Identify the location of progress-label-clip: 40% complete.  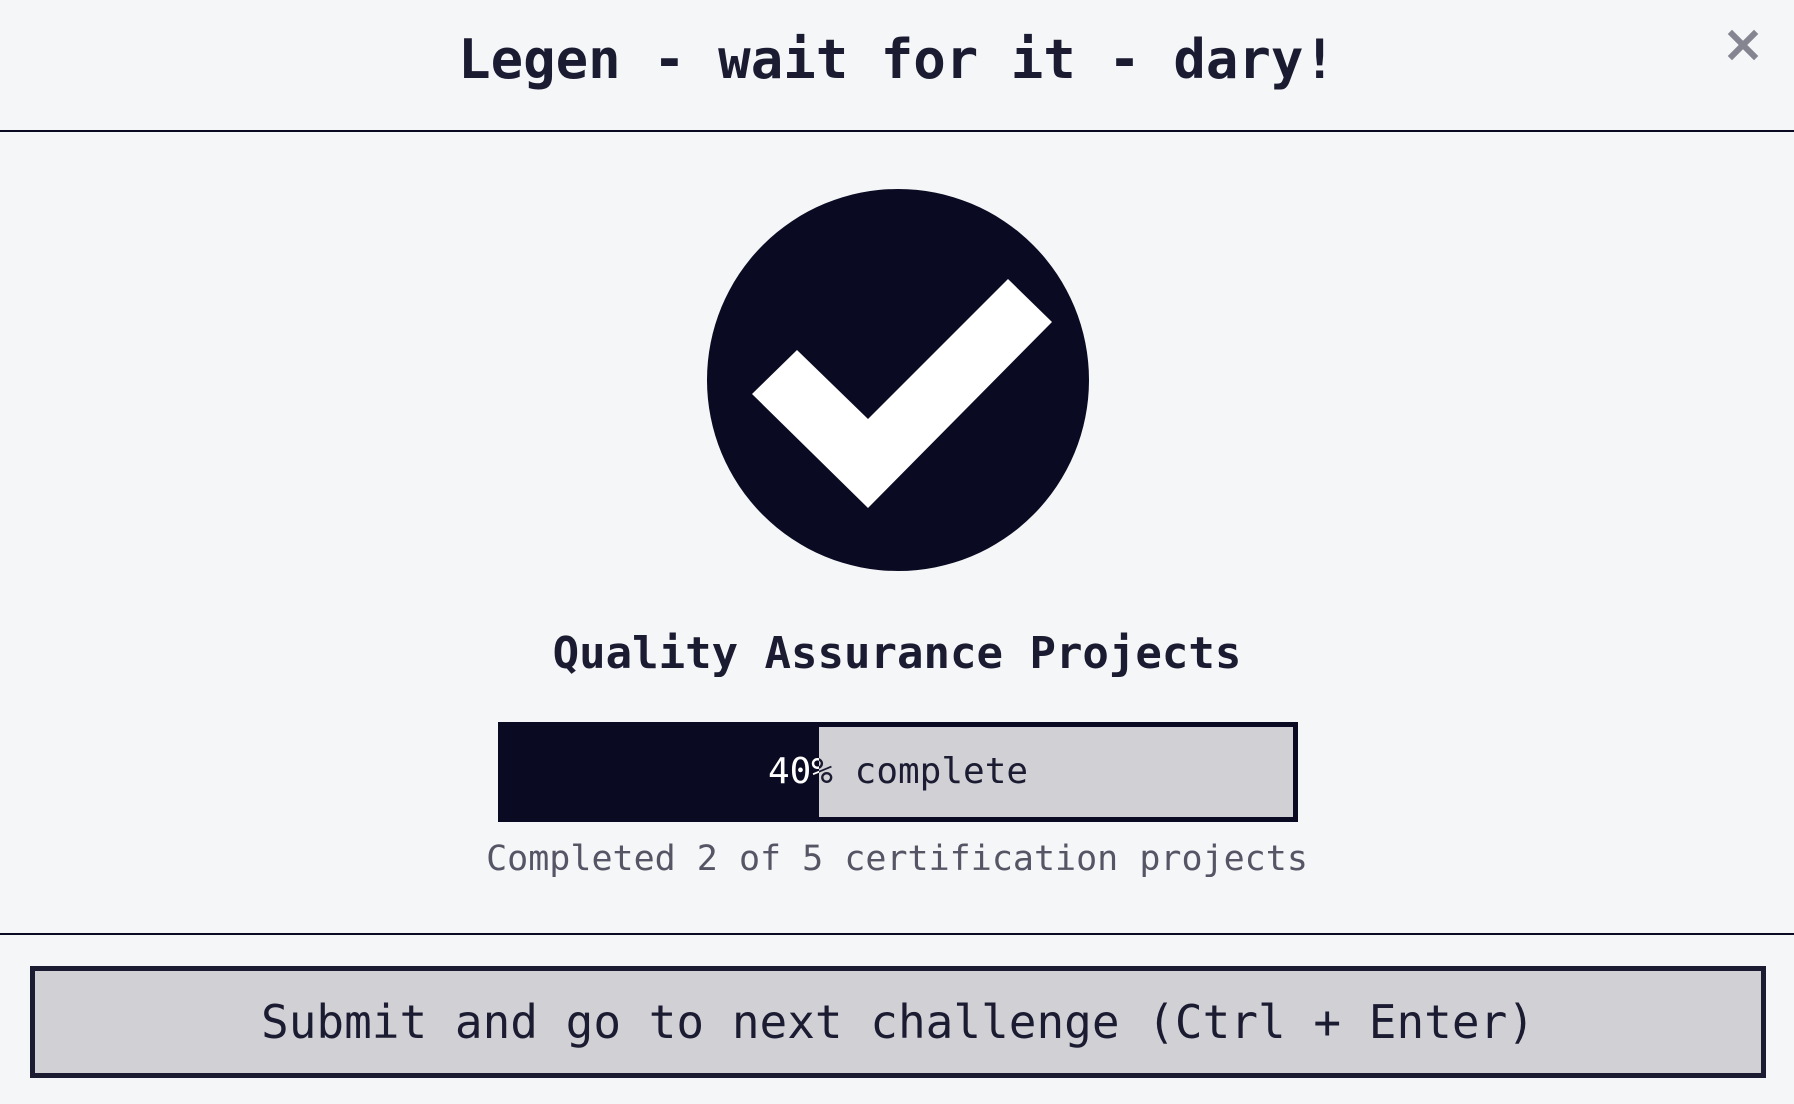
(661, 772).